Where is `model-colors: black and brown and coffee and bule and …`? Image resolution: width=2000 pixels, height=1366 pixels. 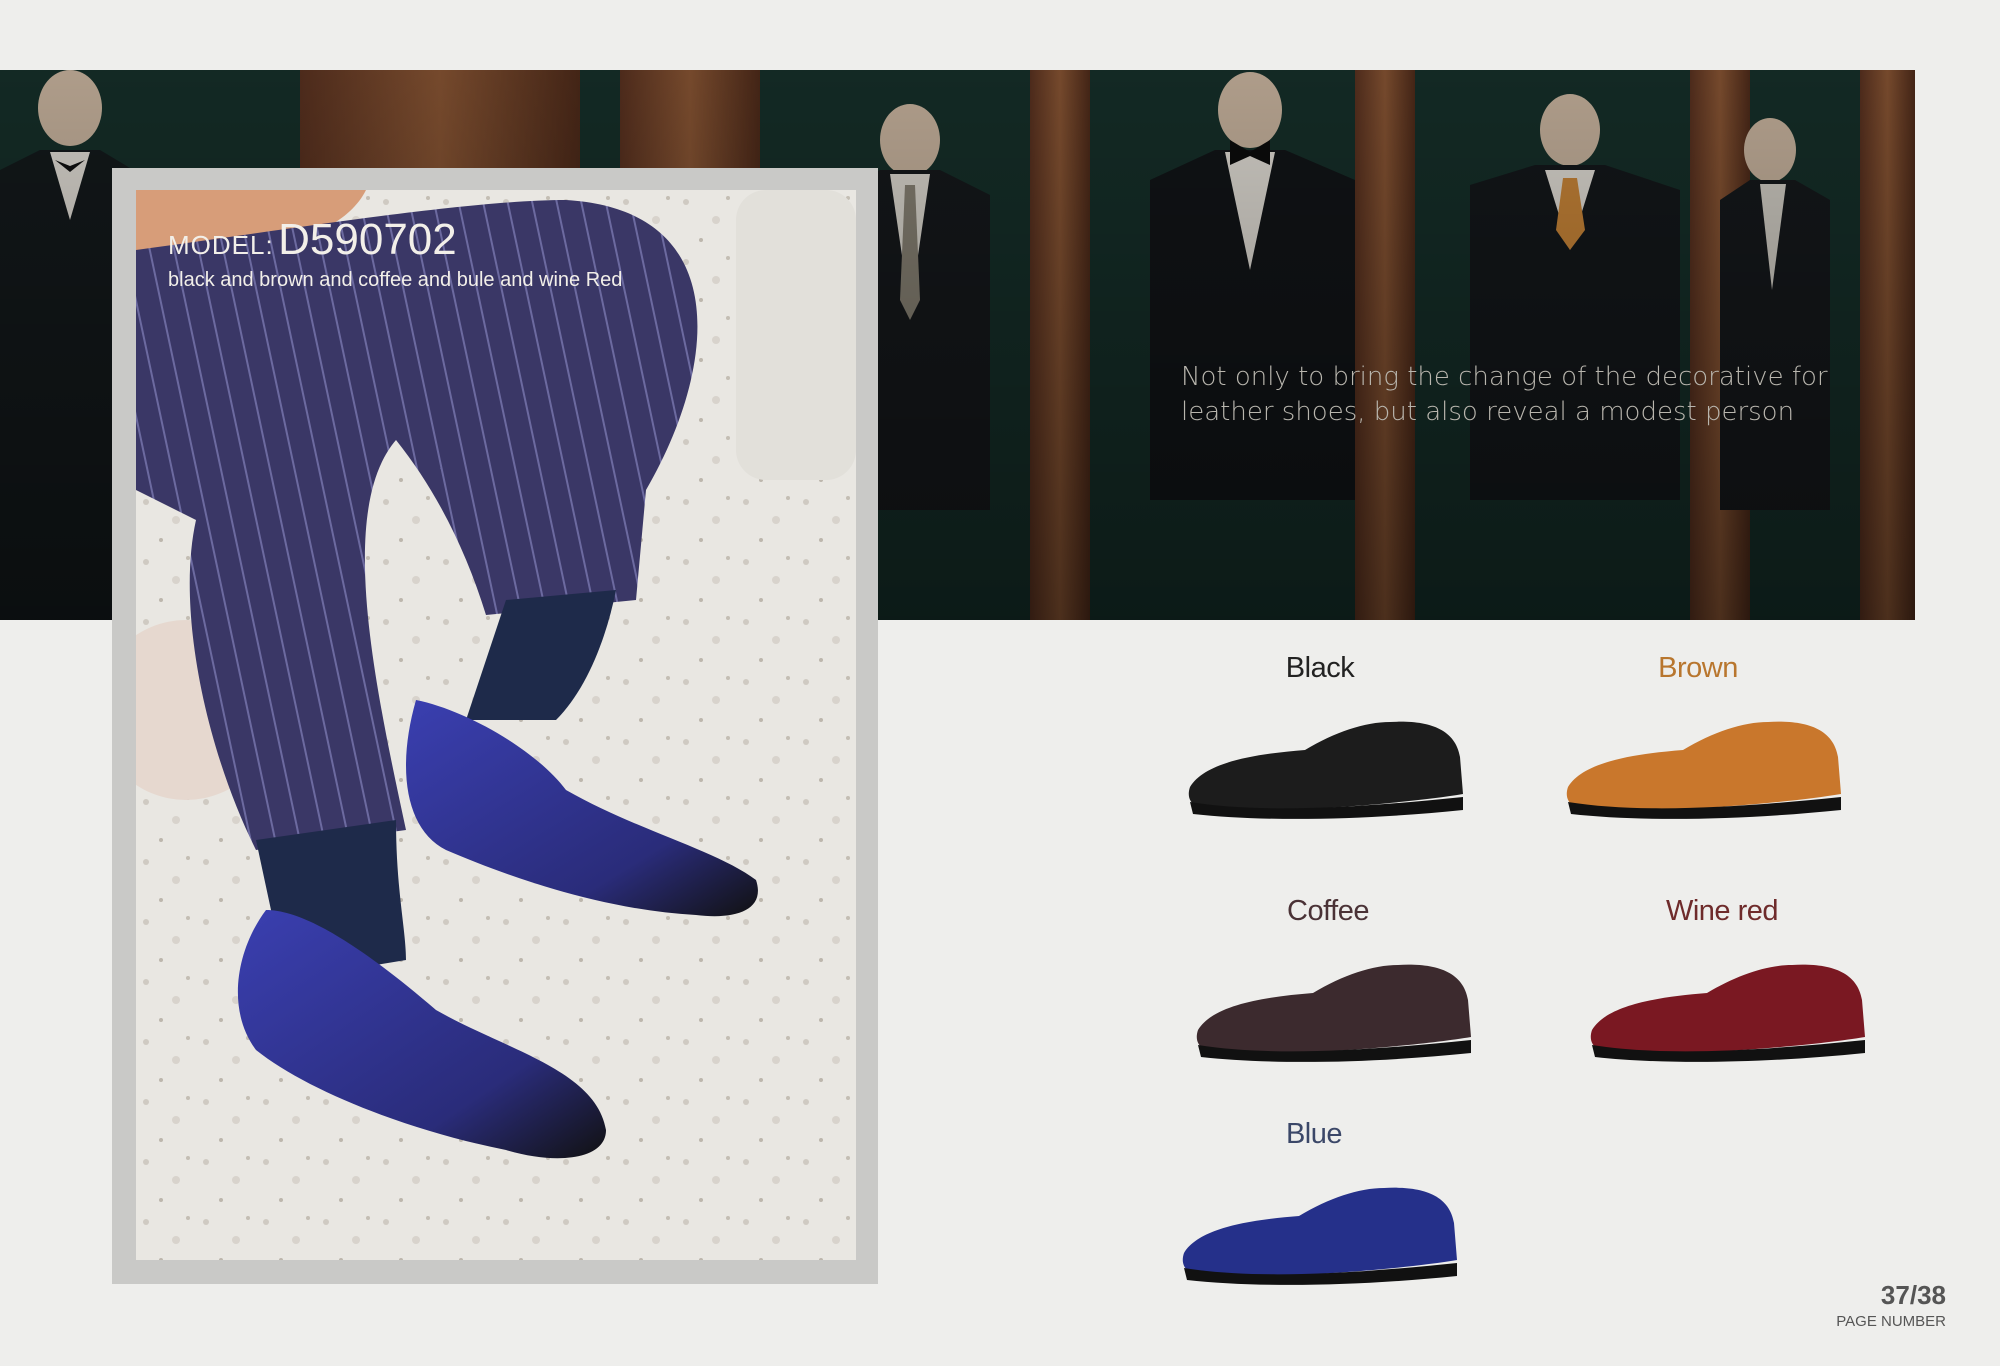 model-colors: black and brown and coffee and bule and … is located at coordinates (395, 280).